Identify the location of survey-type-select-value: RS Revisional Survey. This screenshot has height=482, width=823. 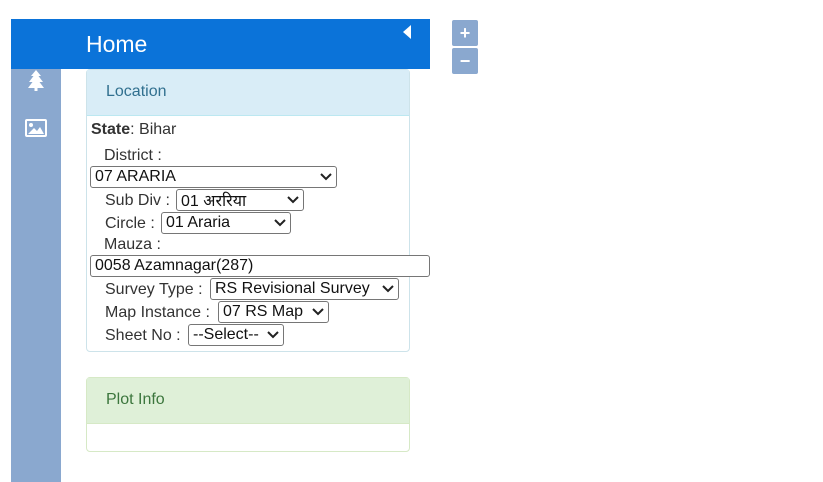
(292, 288).